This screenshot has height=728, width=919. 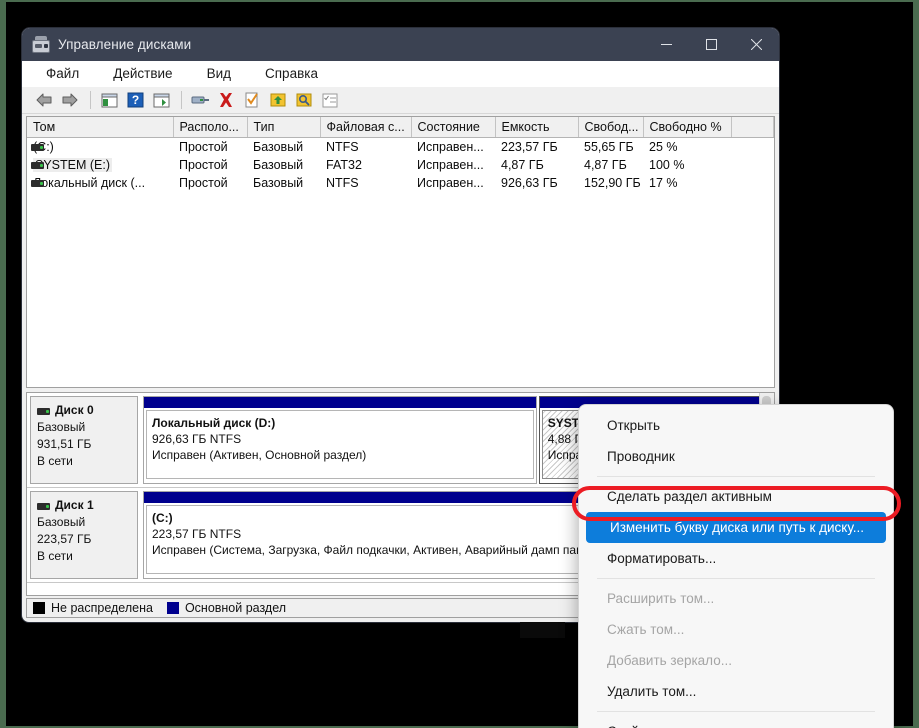 What do you see at coordinates (529, 146) in the screenshot?
I see `cell-capacity: 223,57 ГБ` at bounding box center [529, 146].